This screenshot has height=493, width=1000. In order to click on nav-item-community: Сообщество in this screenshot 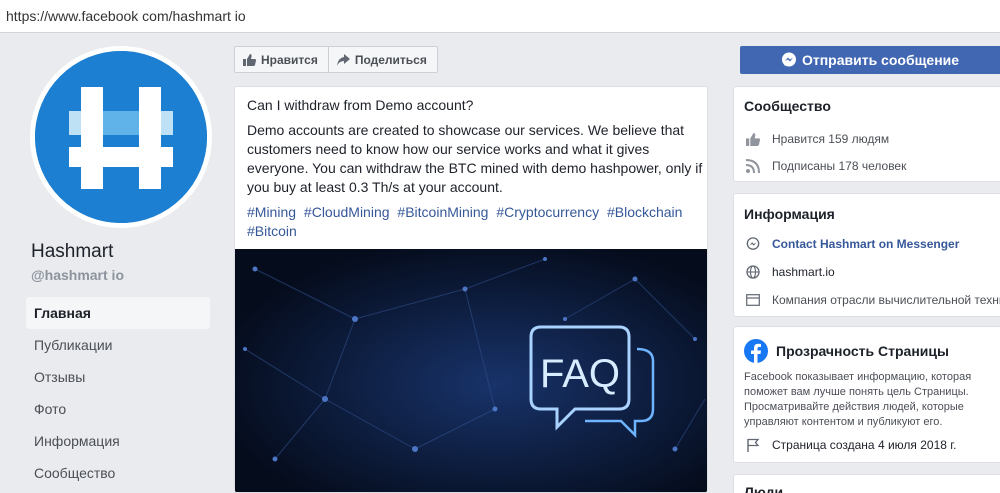, I will do `click(118, 473)`.